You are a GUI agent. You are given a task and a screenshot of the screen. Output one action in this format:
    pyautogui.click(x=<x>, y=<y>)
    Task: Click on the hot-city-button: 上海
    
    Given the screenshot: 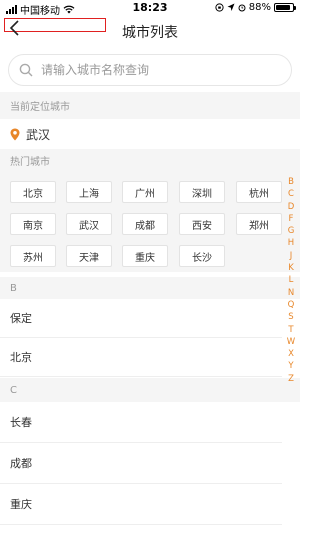 What is the action you would take?
    pyautogui.click(x=89, y=192)
    